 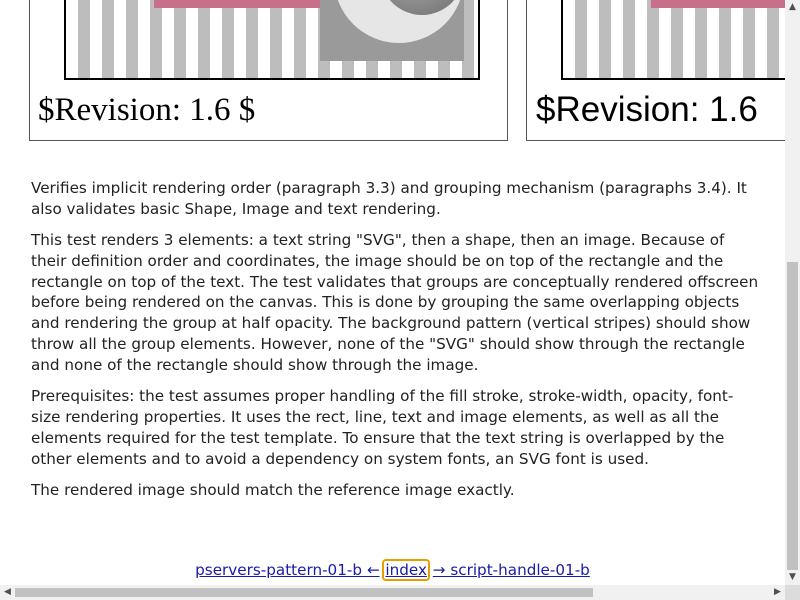 What do you see at coordinates (511, 570) in the screenshot?
I see `next-test-link: → script-handle-01-b` at bounding box center [511, 570].